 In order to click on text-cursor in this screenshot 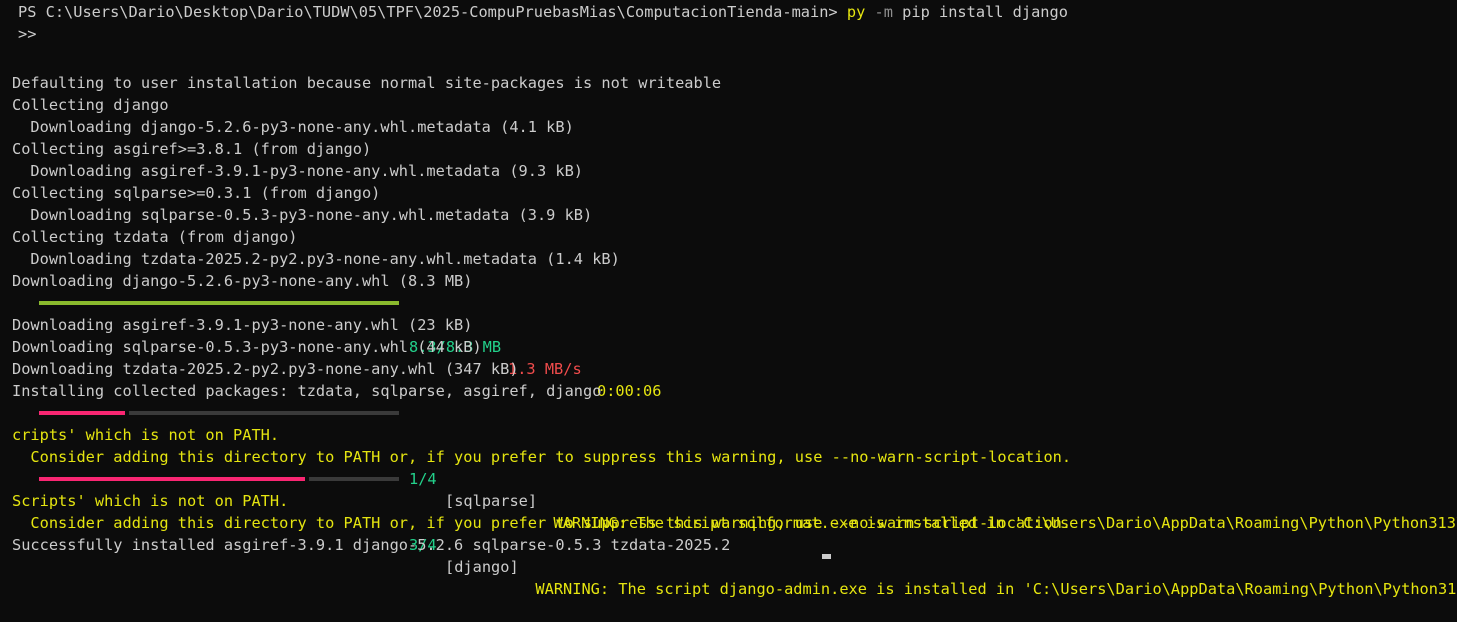, I will do `click(826, 556)`.